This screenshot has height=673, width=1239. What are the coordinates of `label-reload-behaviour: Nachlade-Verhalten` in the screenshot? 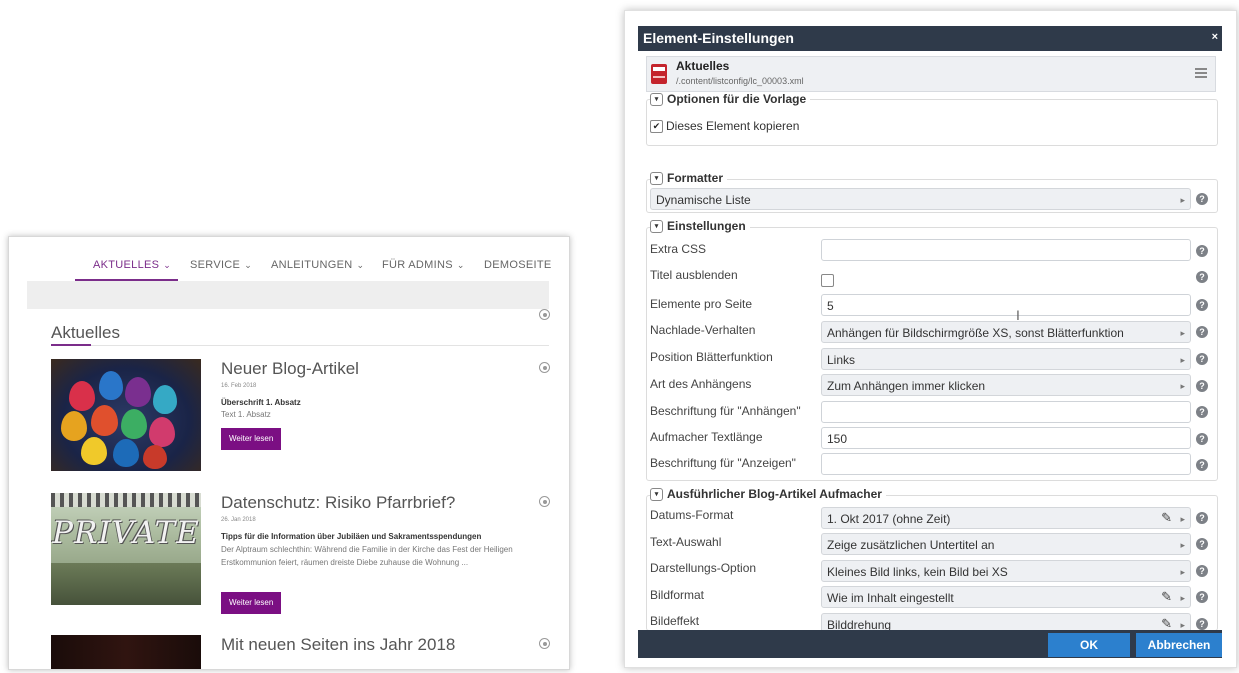 It's located at (703, 330).